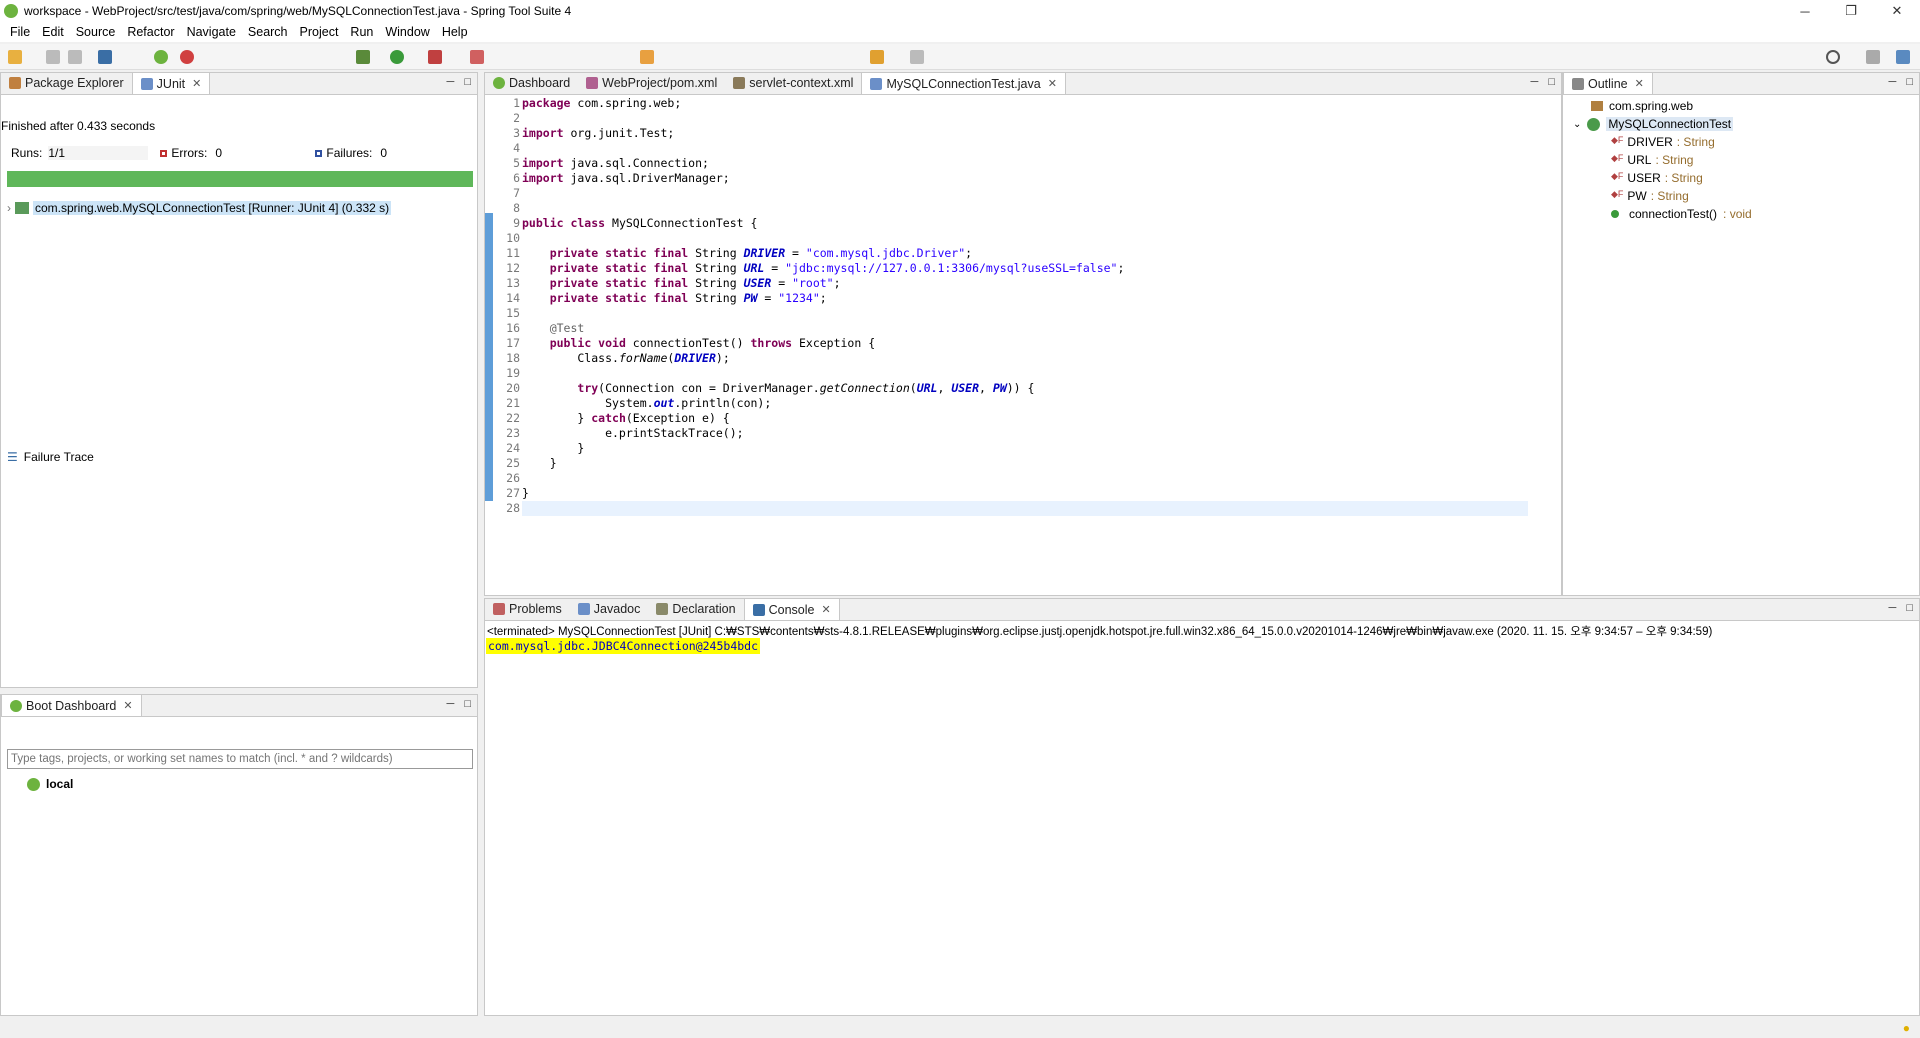 This screenshot has width=1920, height=1038. I want to click on menu-help: Help, so click(455, 32).